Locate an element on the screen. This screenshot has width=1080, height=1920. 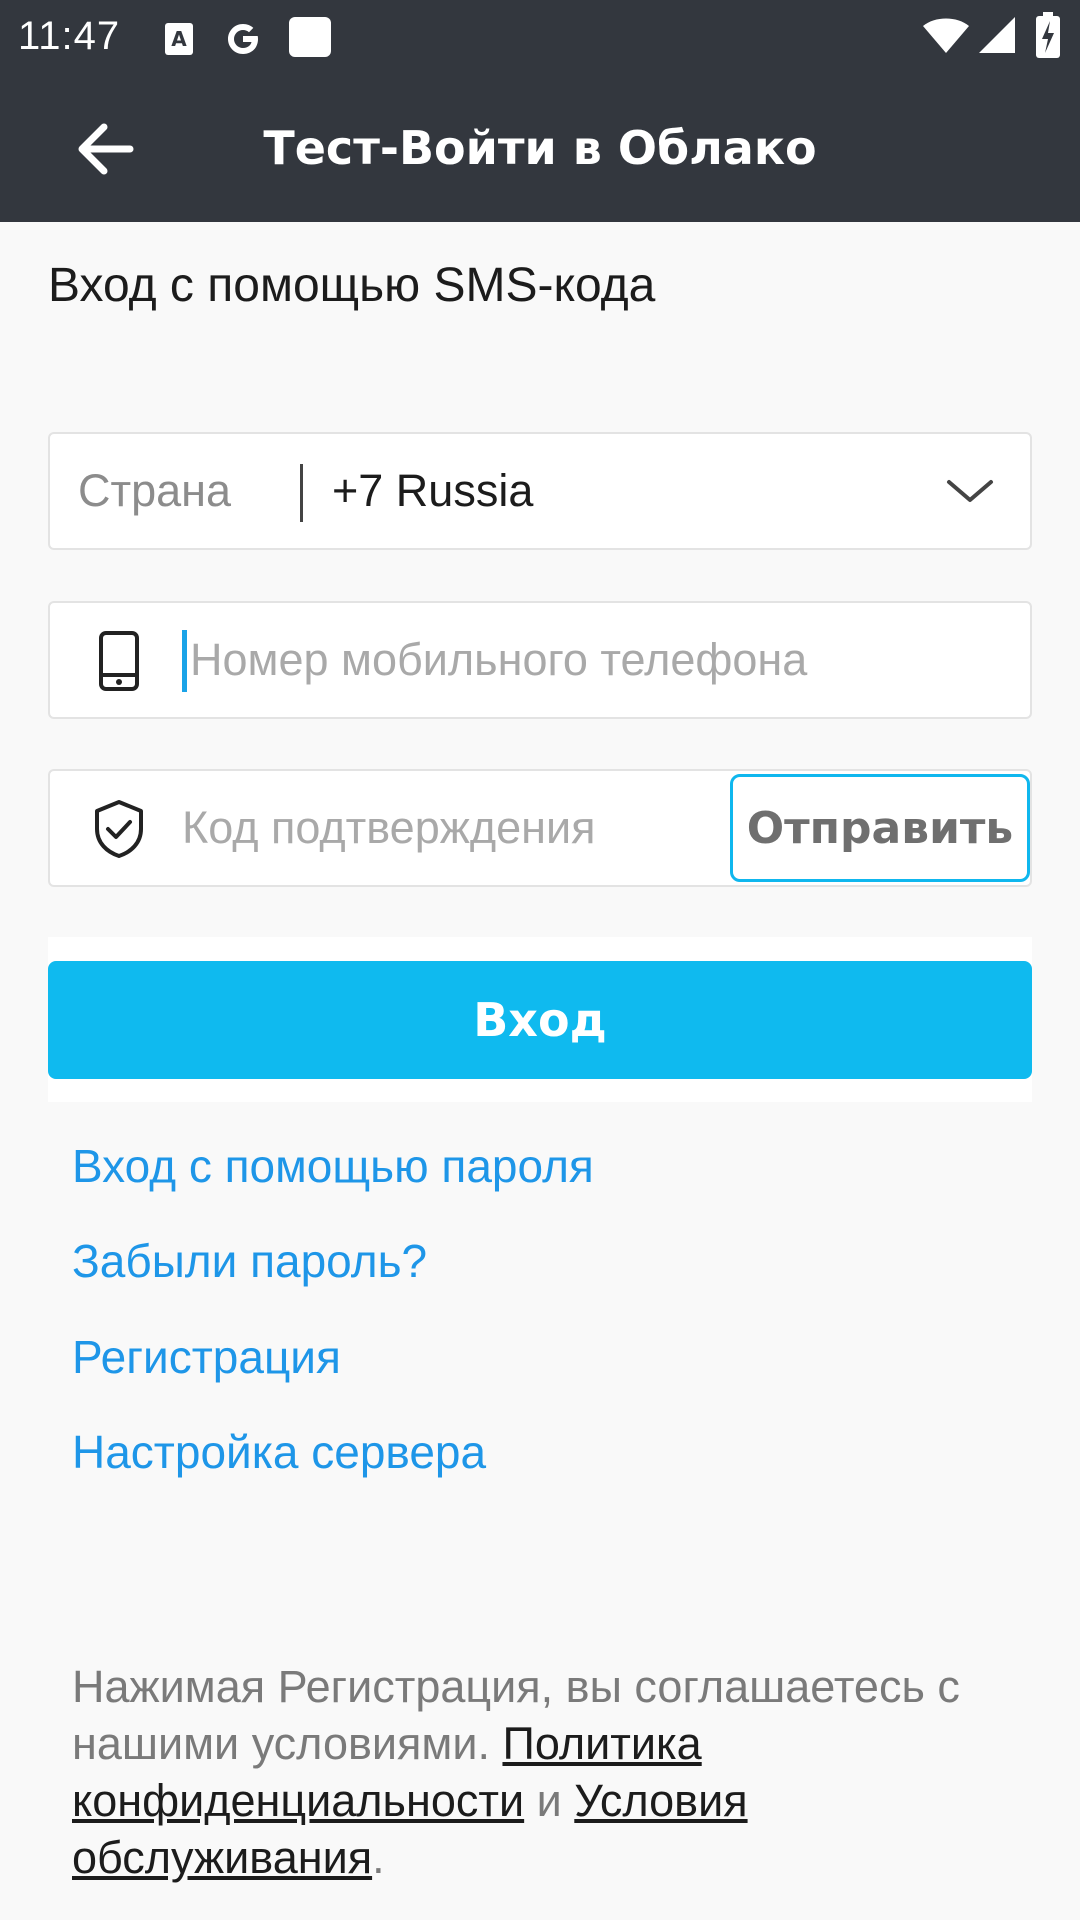
wifi-icon is located at coordinates (946, 35).